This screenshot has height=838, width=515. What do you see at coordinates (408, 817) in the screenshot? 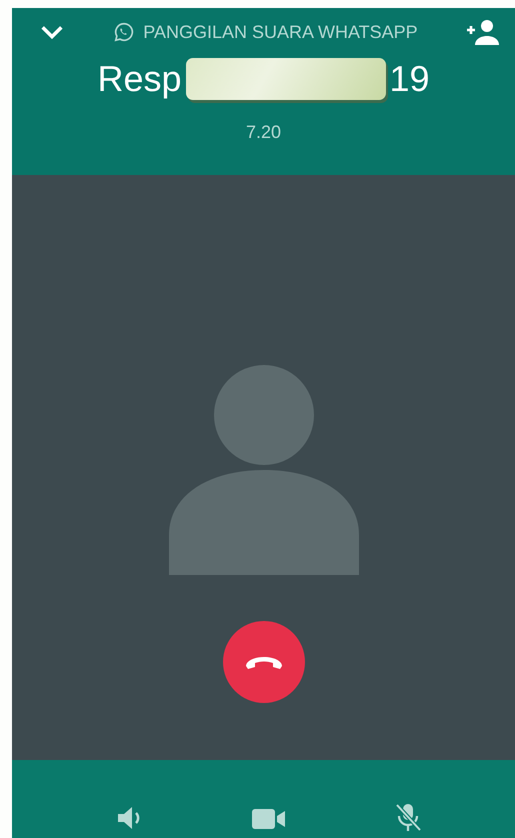
I see `microphone-icon` at bounding box center [408, 817].